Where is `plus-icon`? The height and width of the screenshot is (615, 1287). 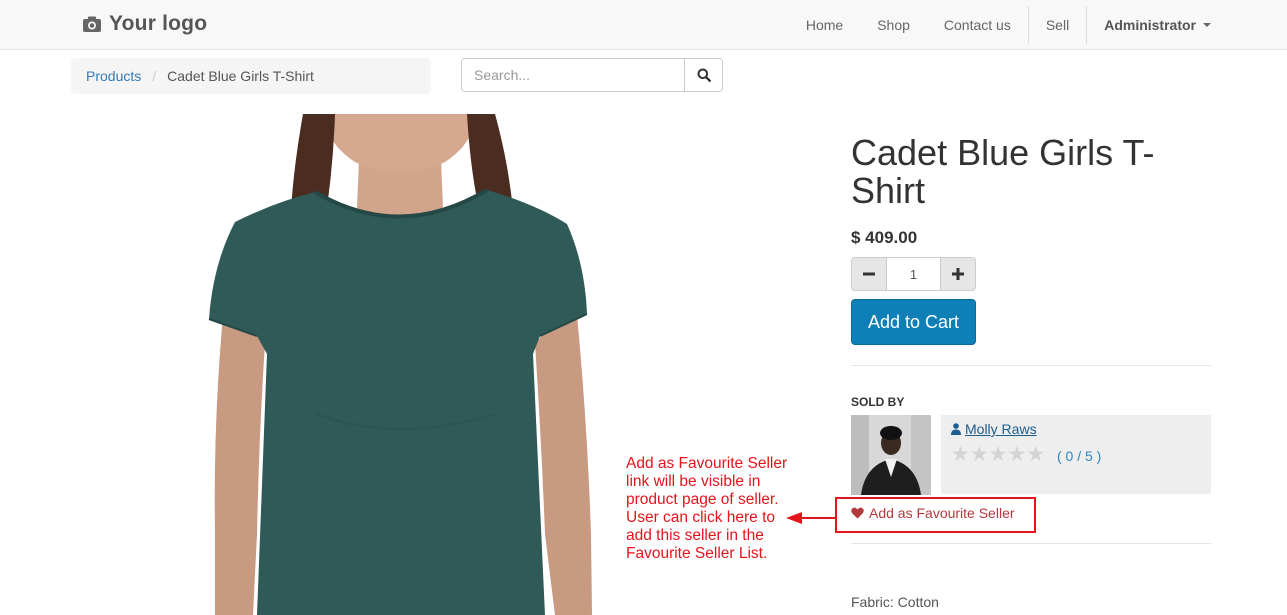
plus-icon is located at coordinates (958, 274).